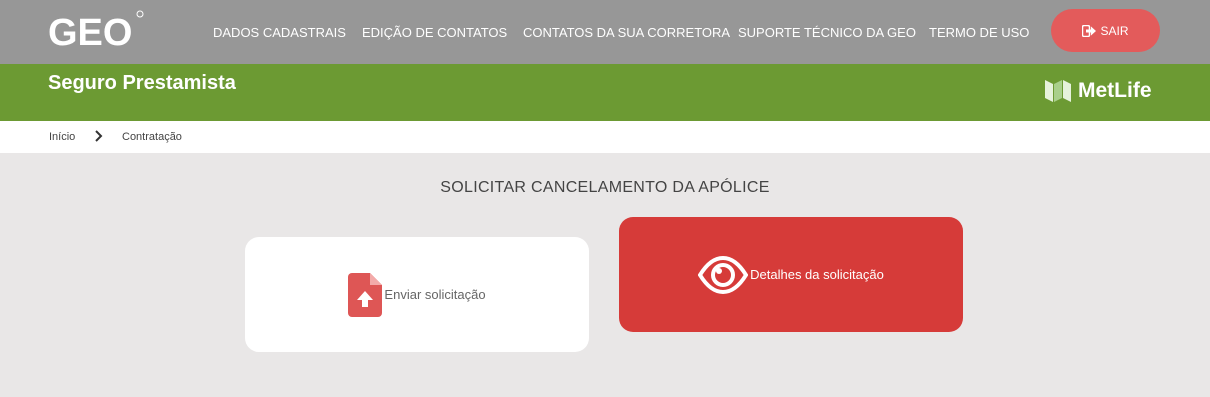 The image size is (1210, 397). I want to click on page-title: Seguro Prestamista, so click(142, 83).